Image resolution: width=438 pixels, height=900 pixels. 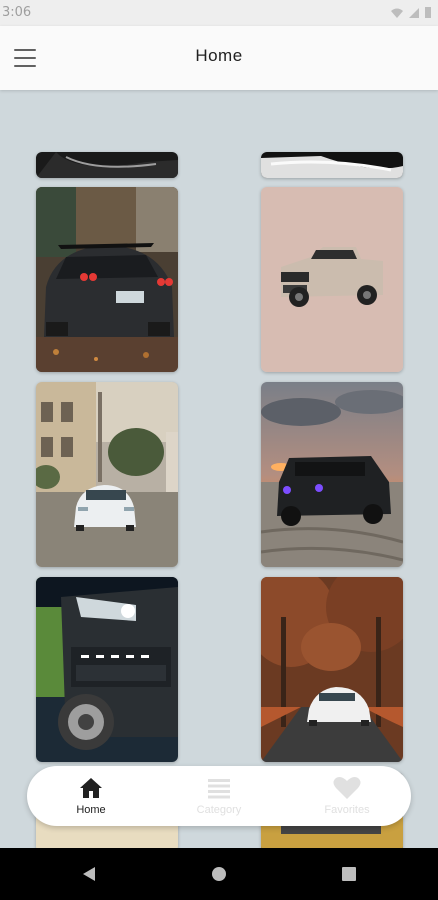 I want to click on battery-icon, so click(x=428, y=14).